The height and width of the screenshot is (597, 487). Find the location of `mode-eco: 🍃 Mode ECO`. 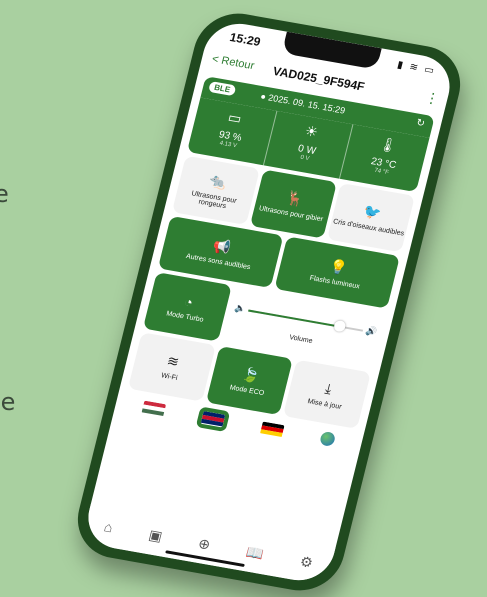

mode-eco: 🍃 Mode ECO is located at coordinates (249, 380).